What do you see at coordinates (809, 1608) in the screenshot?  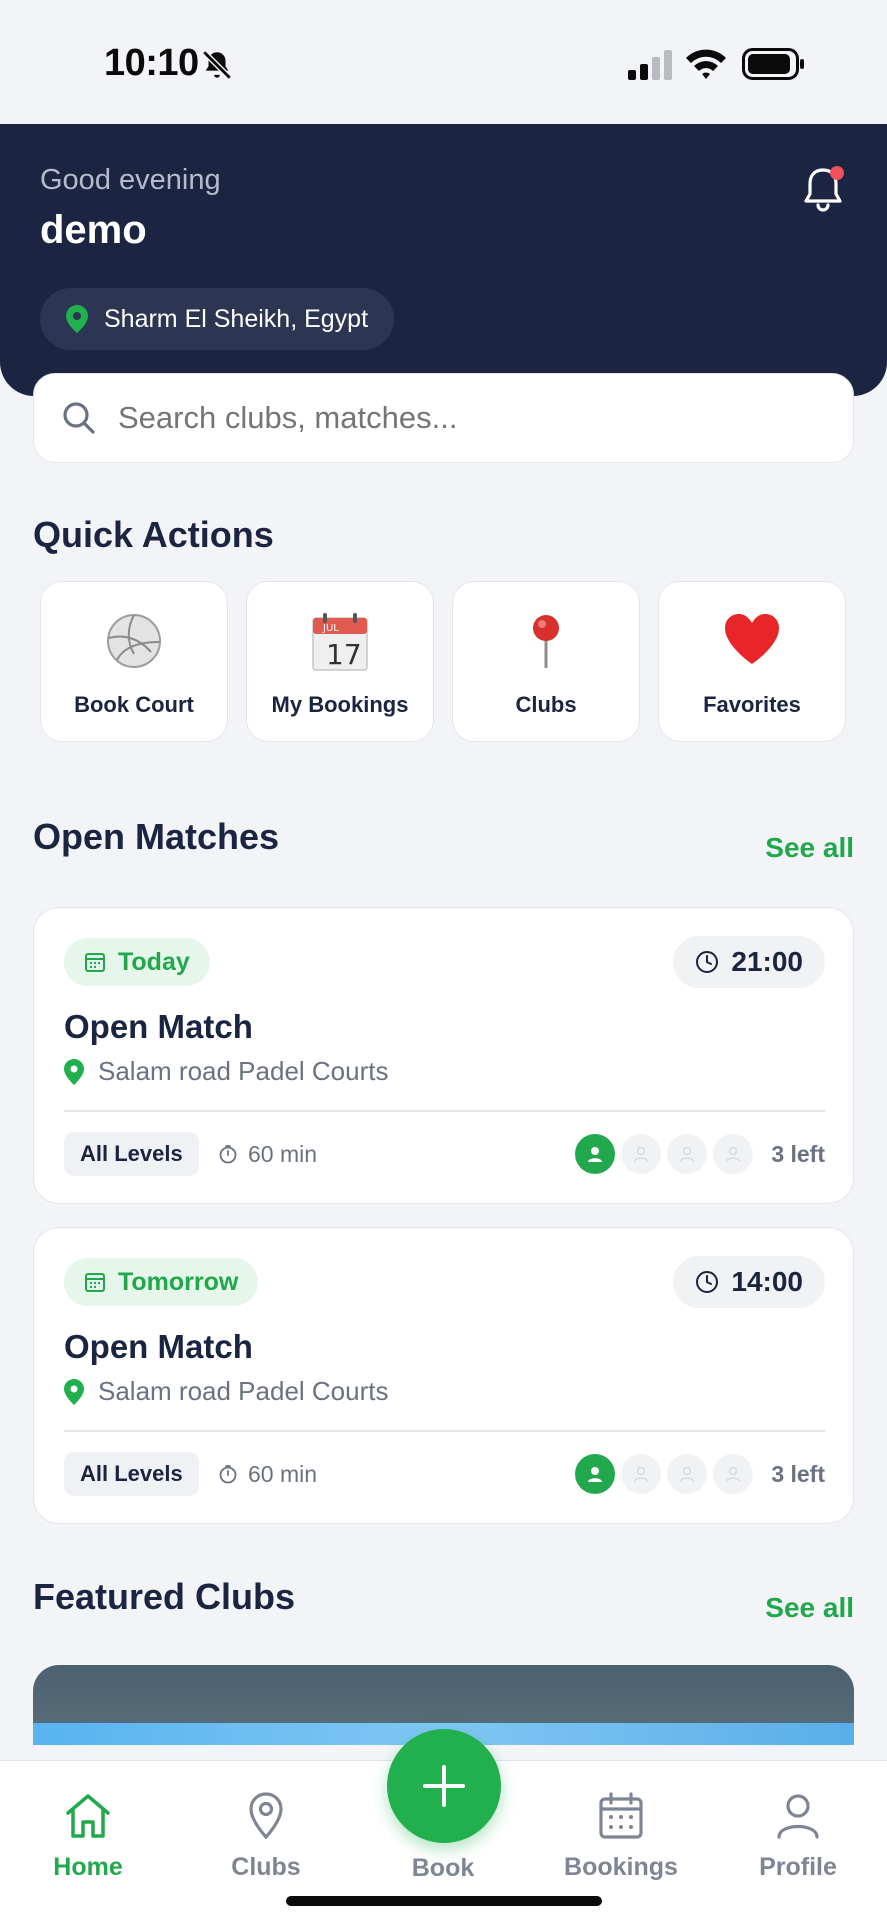 I see `featured-clubs-see-all-link: See all` at bounding box center [809, 1608].